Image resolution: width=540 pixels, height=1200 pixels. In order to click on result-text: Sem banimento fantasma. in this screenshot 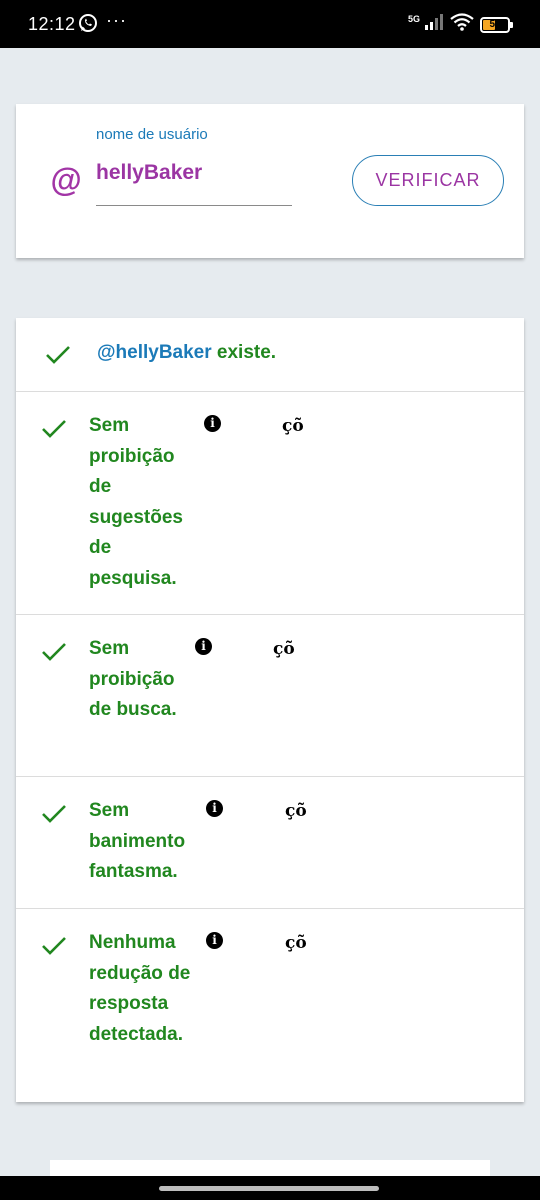, I will do `click(137, 841)`.